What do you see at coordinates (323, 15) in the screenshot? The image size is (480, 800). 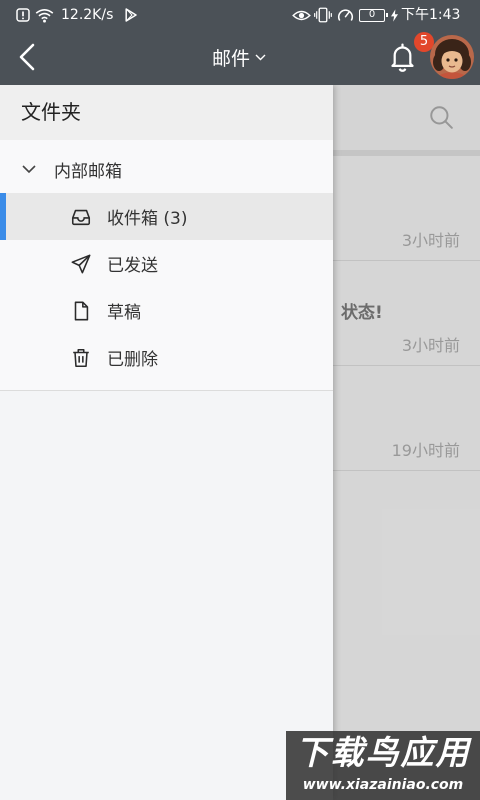 I see `vibrate-icon` at bounding box center [323, 15].